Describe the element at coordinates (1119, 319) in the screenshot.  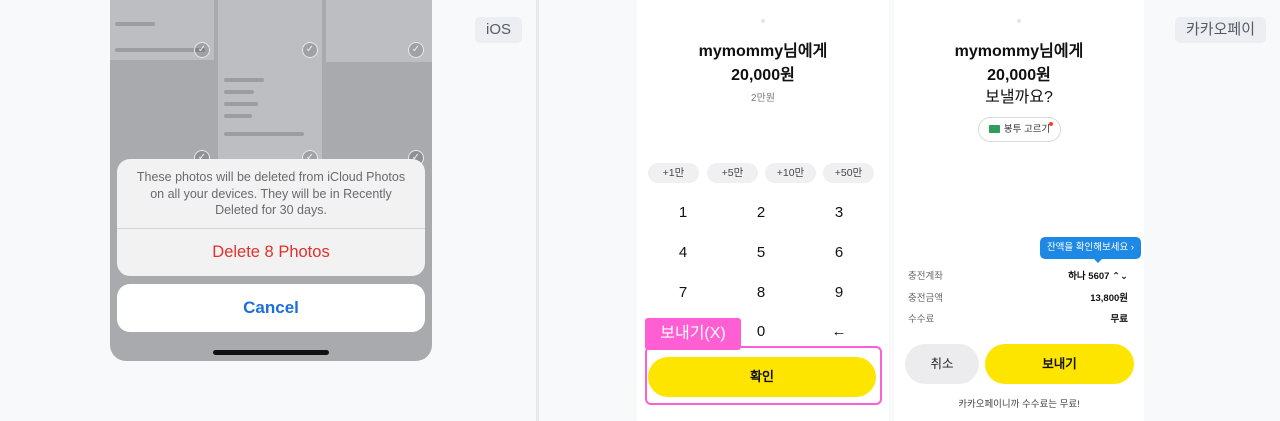
I see `fee-value: 무료` at that location.